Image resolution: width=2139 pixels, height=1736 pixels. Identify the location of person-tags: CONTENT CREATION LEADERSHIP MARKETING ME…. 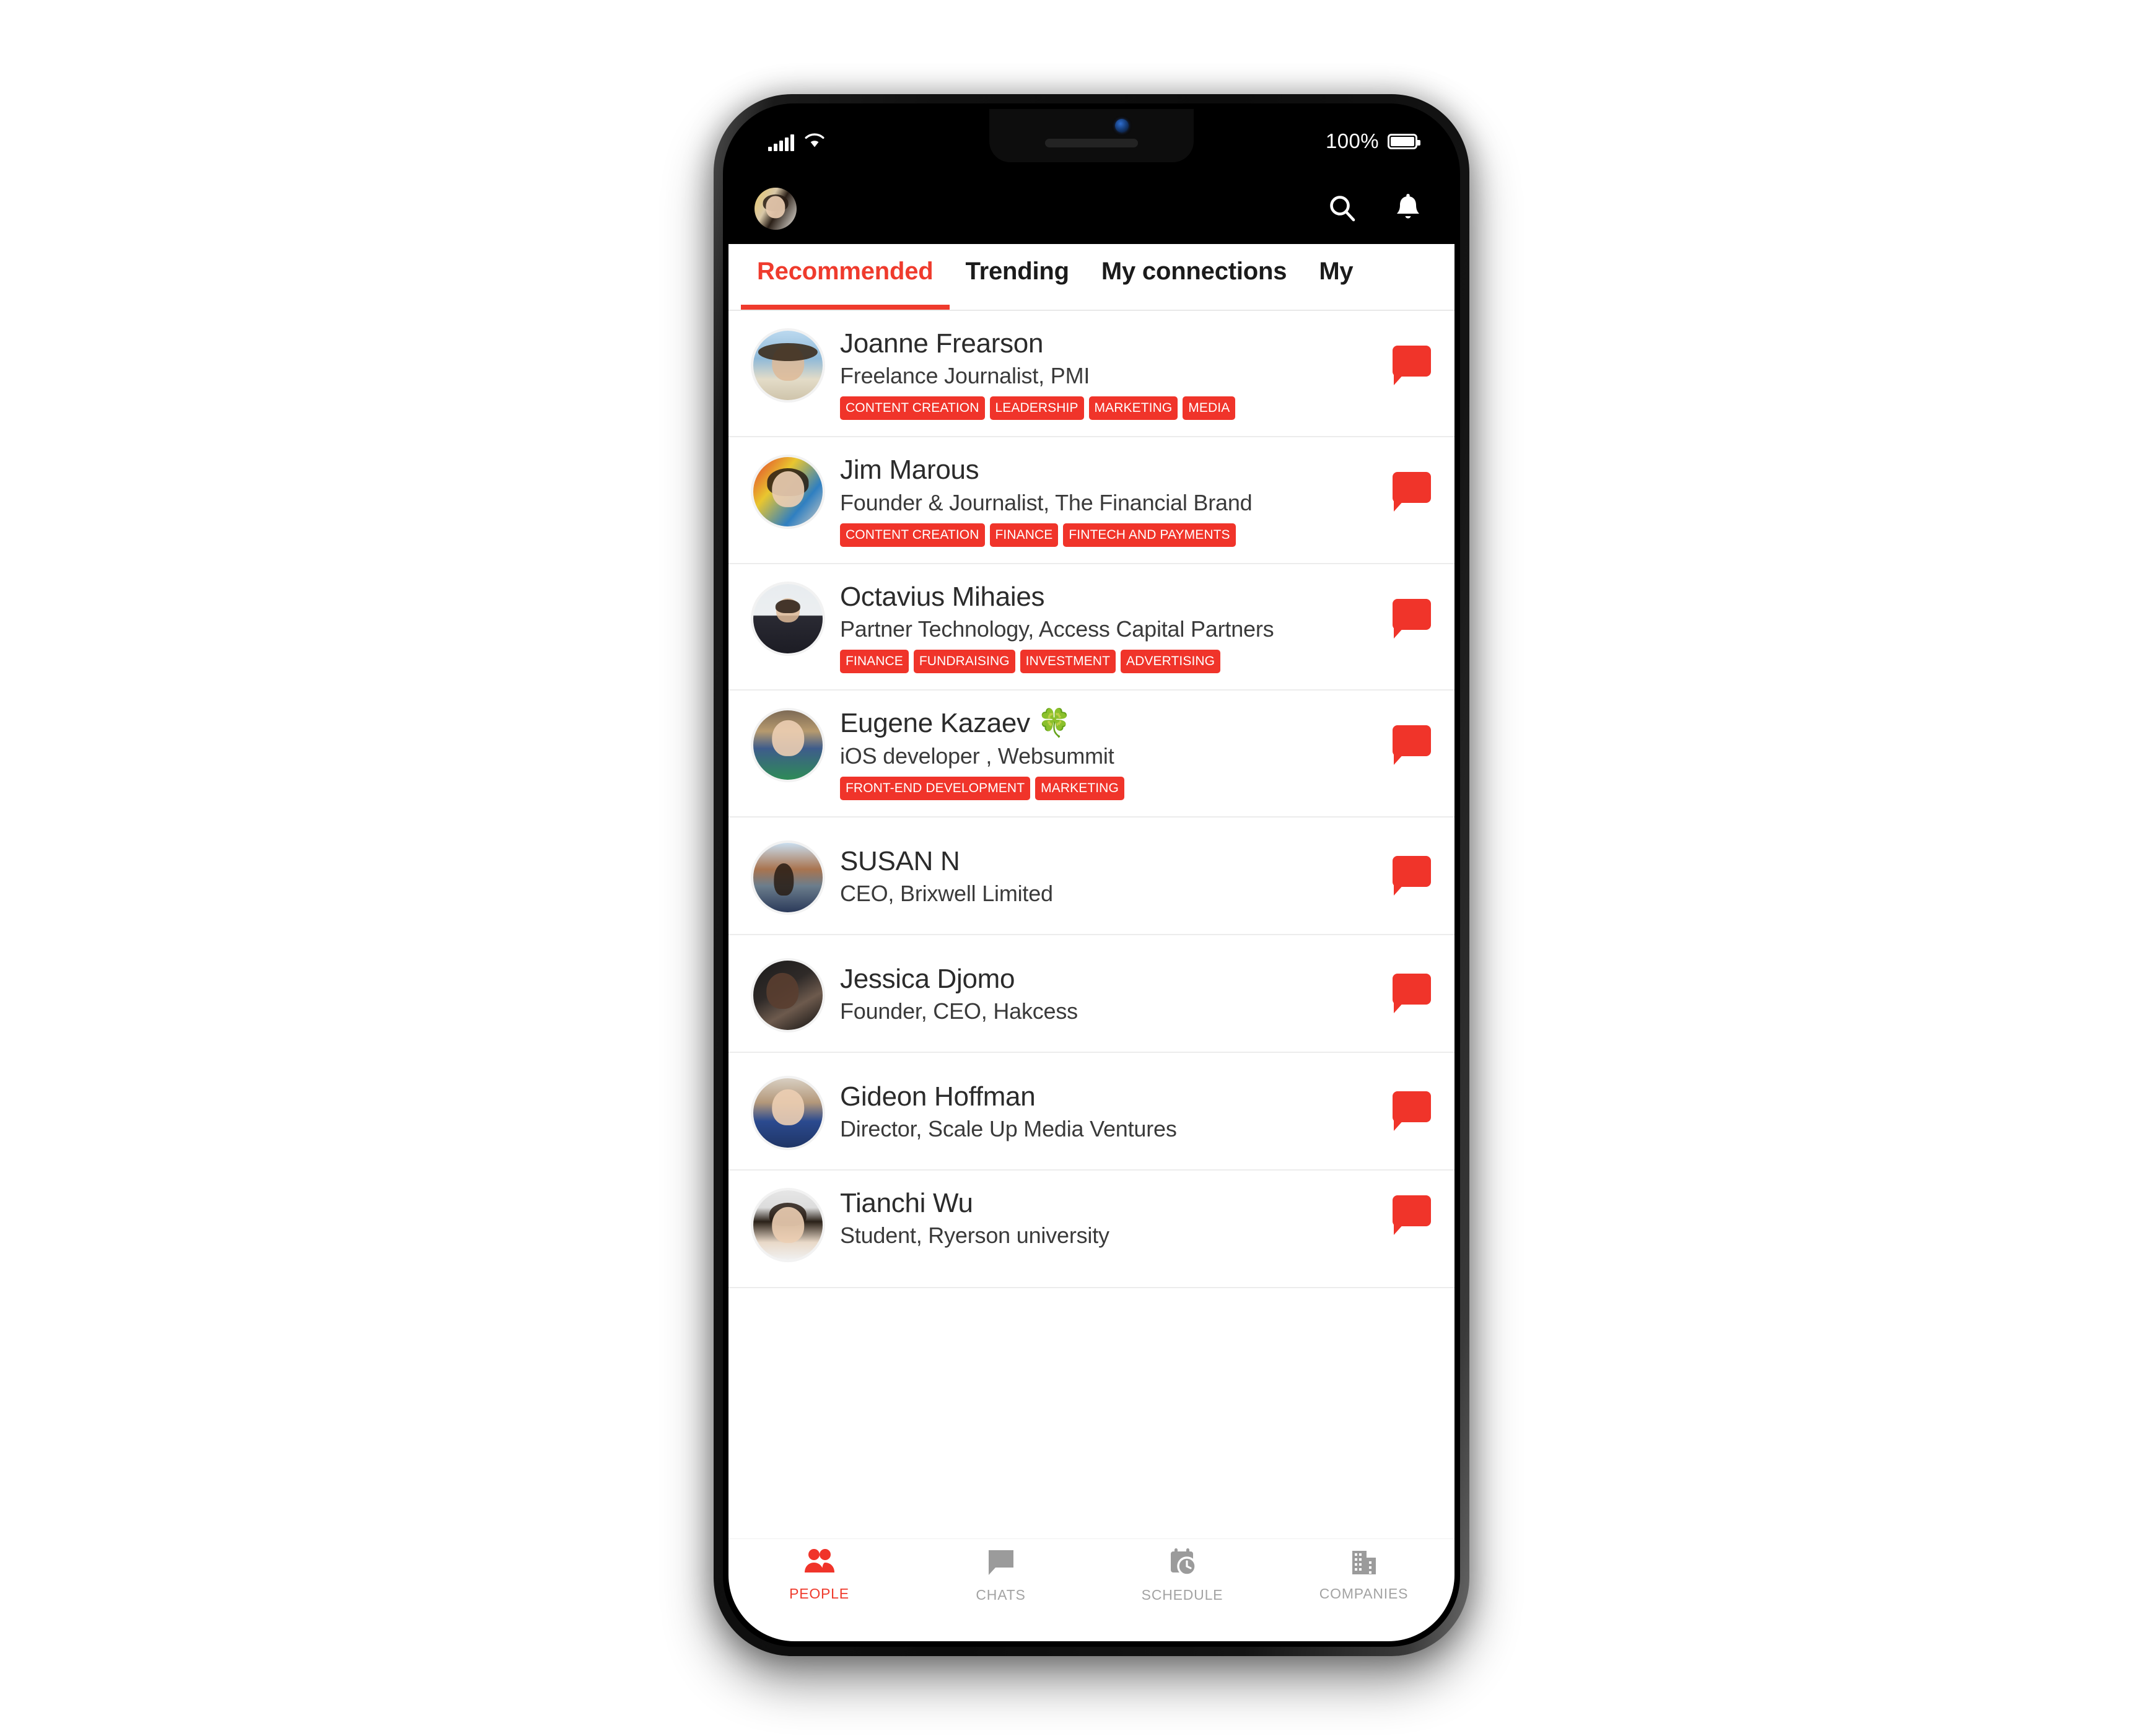
(1110, 408).